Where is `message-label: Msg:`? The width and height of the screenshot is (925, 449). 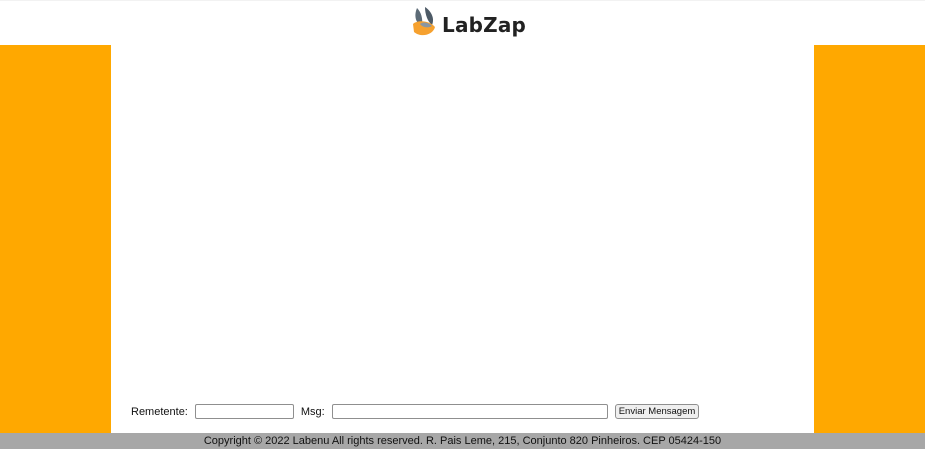
message-label: Msg: is located at coordinates (312, 411).